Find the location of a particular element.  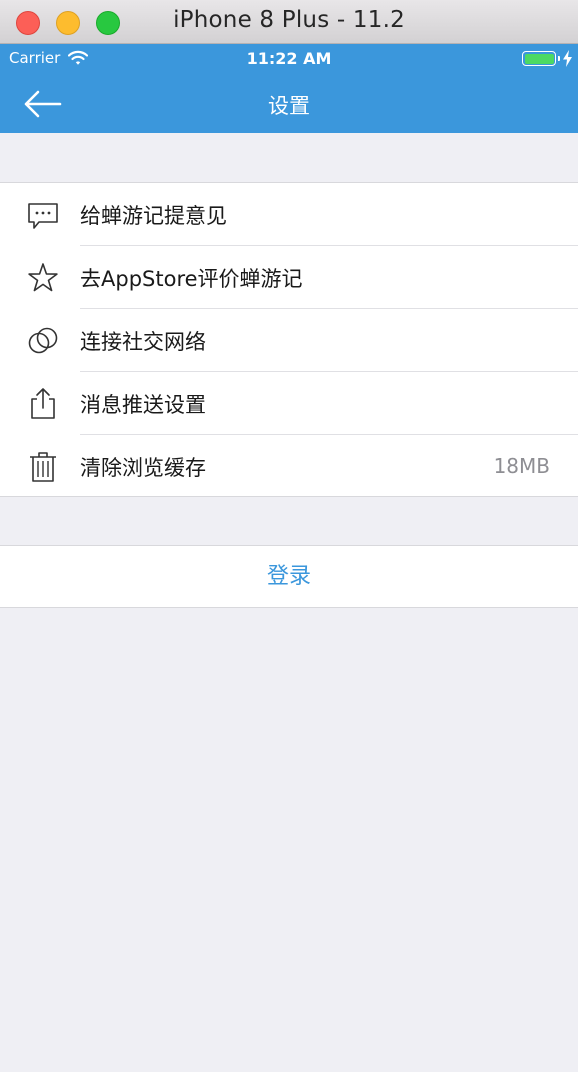

settings-item-label: 去AppStore评价蝉游记 is located at coordinates (191, 279).